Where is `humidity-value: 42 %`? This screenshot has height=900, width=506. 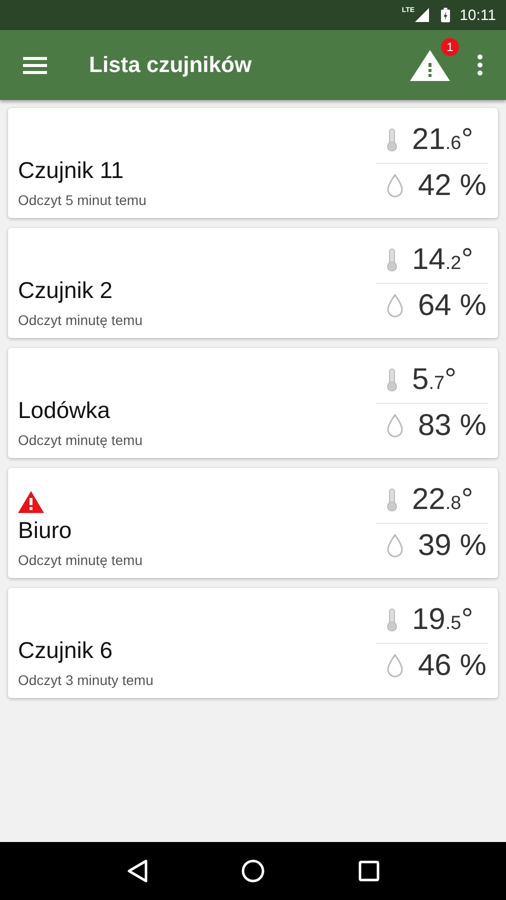
humidity-value: 42 % is located at coordinates (452, 186).